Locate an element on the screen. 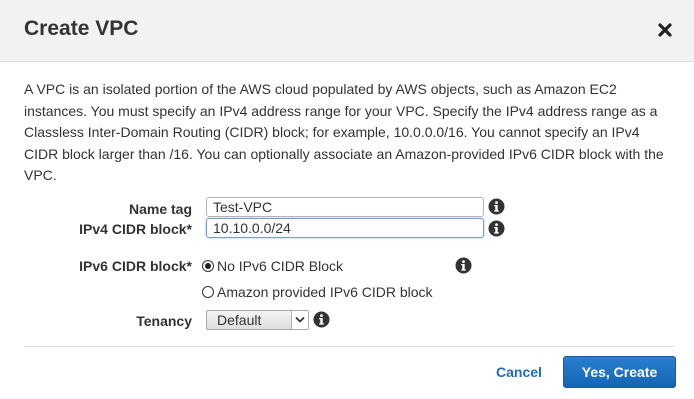 The width and height of the screenshot is (694, 399). radio-no-ipv6: No IPv6 CIDR Block is located at coordinates (272, 266).